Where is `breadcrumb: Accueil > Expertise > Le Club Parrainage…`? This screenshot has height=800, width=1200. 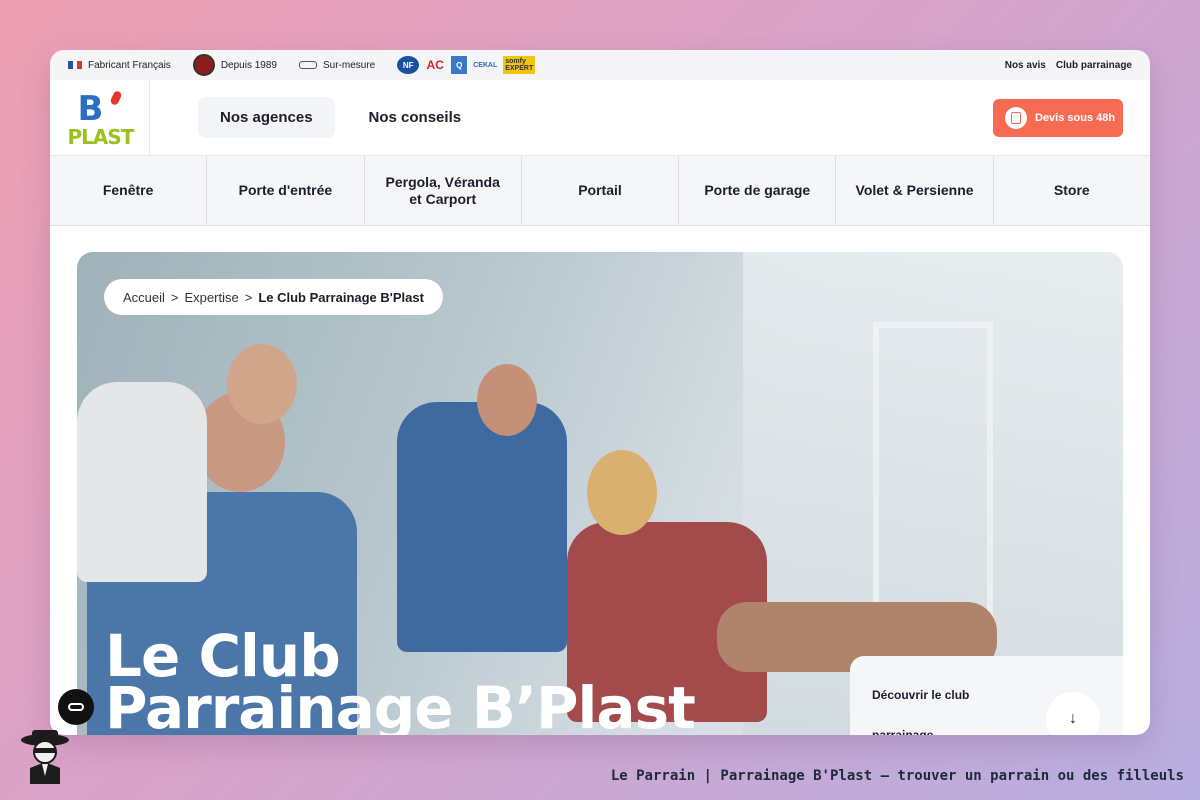 breadcrumb: Accueil > Expertise > Le Club Parrainage… is located at coordinates (273, 297).